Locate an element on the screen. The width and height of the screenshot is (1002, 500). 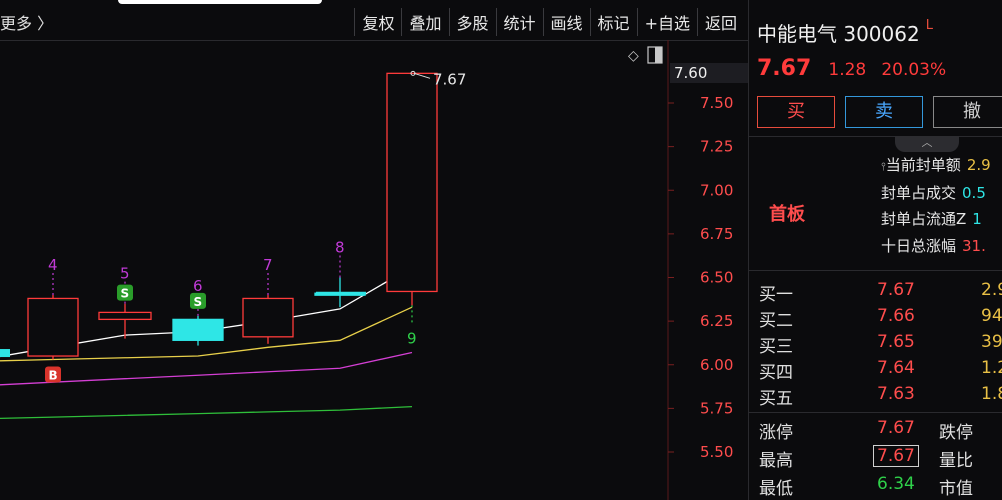
stock-title: 中能电气 300062 L is located at coordinates (845, 32).